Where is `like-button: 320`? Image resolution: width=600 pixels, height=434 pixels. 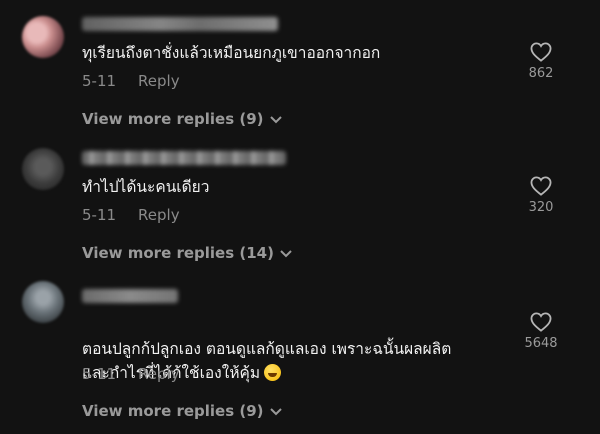
like-button: 320 is located at coordinates (541, 195).